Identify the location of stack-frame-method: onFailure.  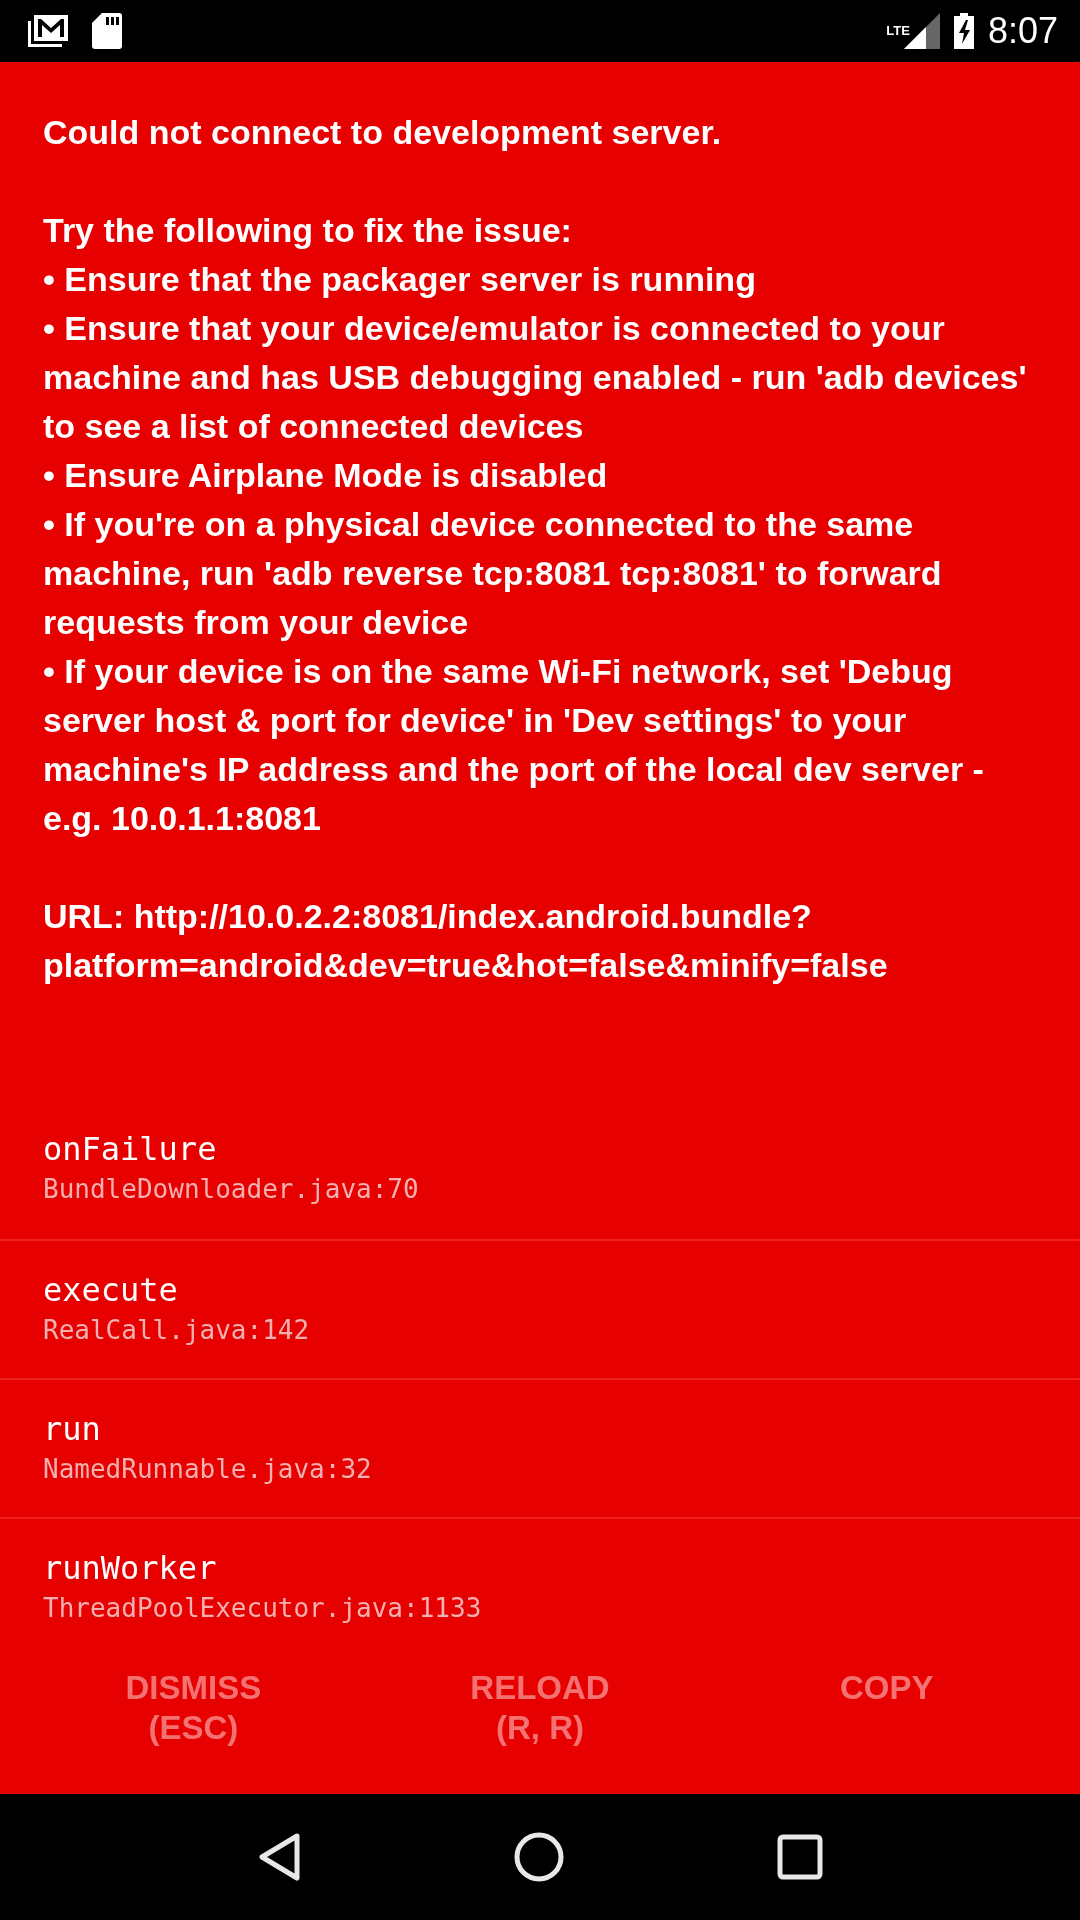
(130, 1149).